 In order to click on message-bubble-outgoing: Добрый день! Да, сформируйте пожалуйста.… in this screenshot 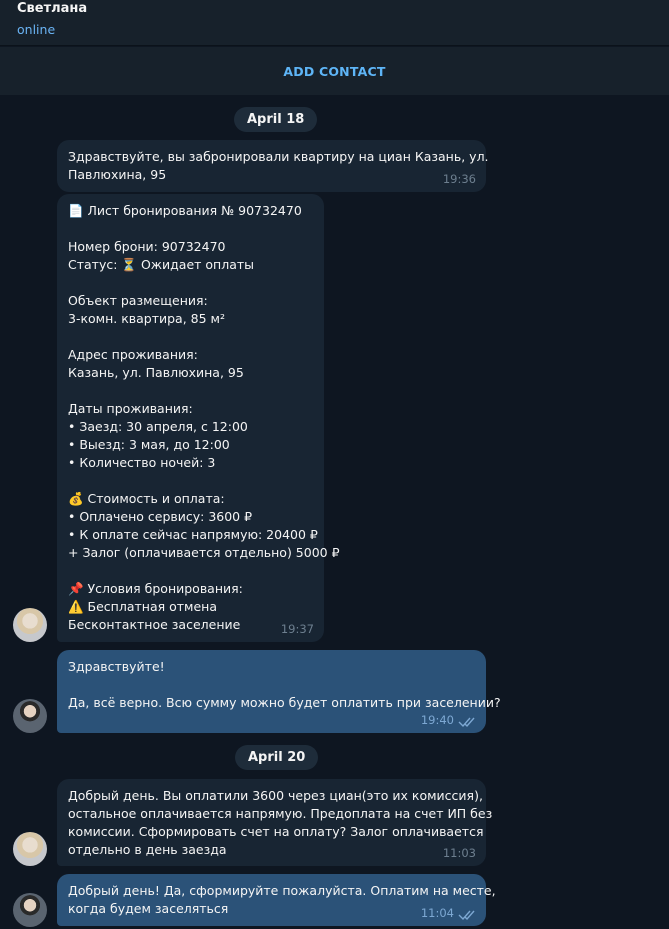, I will do `click(276, 900)`.